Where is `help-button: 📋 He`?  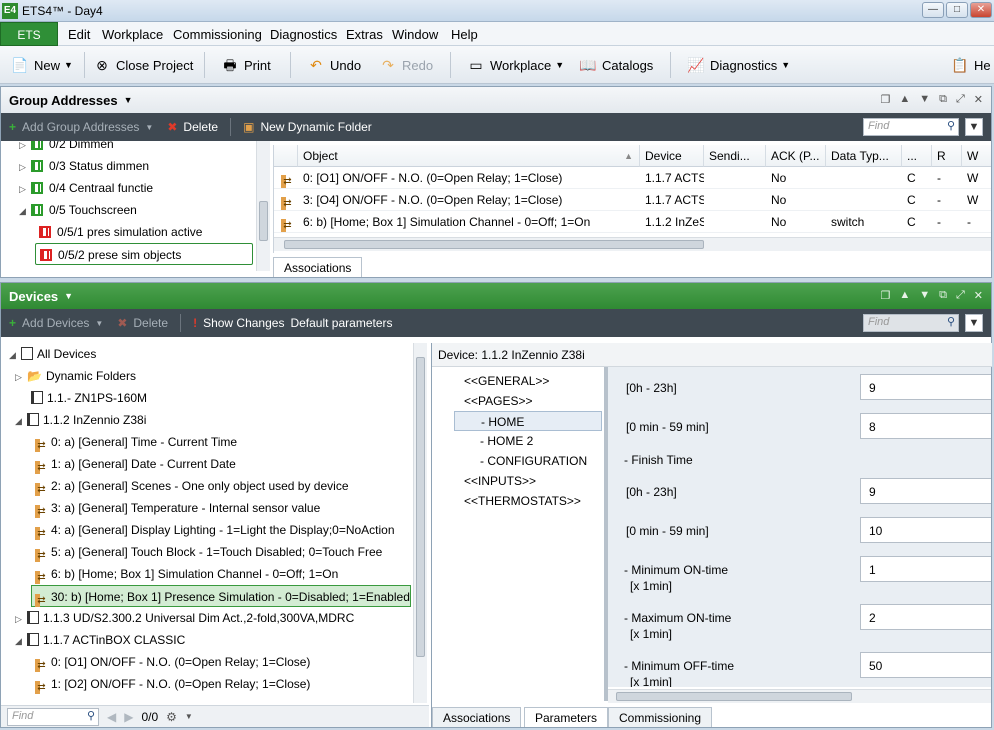
help-button: 📋 He is located at coordinates (970, 65).